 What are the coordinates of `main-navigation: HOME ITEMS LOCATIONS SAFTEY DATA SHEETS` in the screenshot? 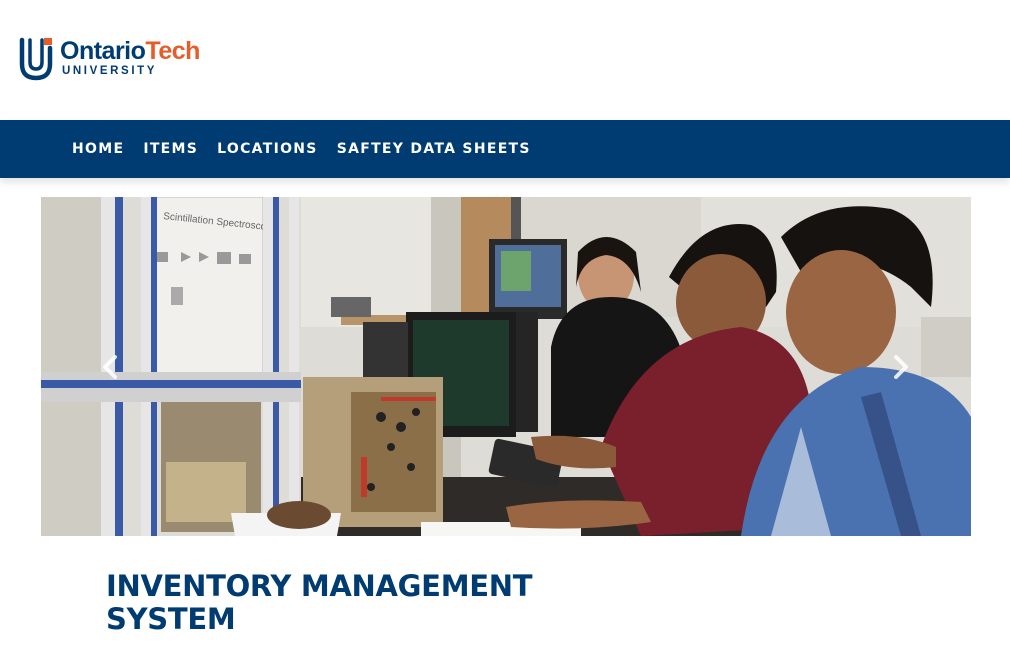 It's located at (505, 149).